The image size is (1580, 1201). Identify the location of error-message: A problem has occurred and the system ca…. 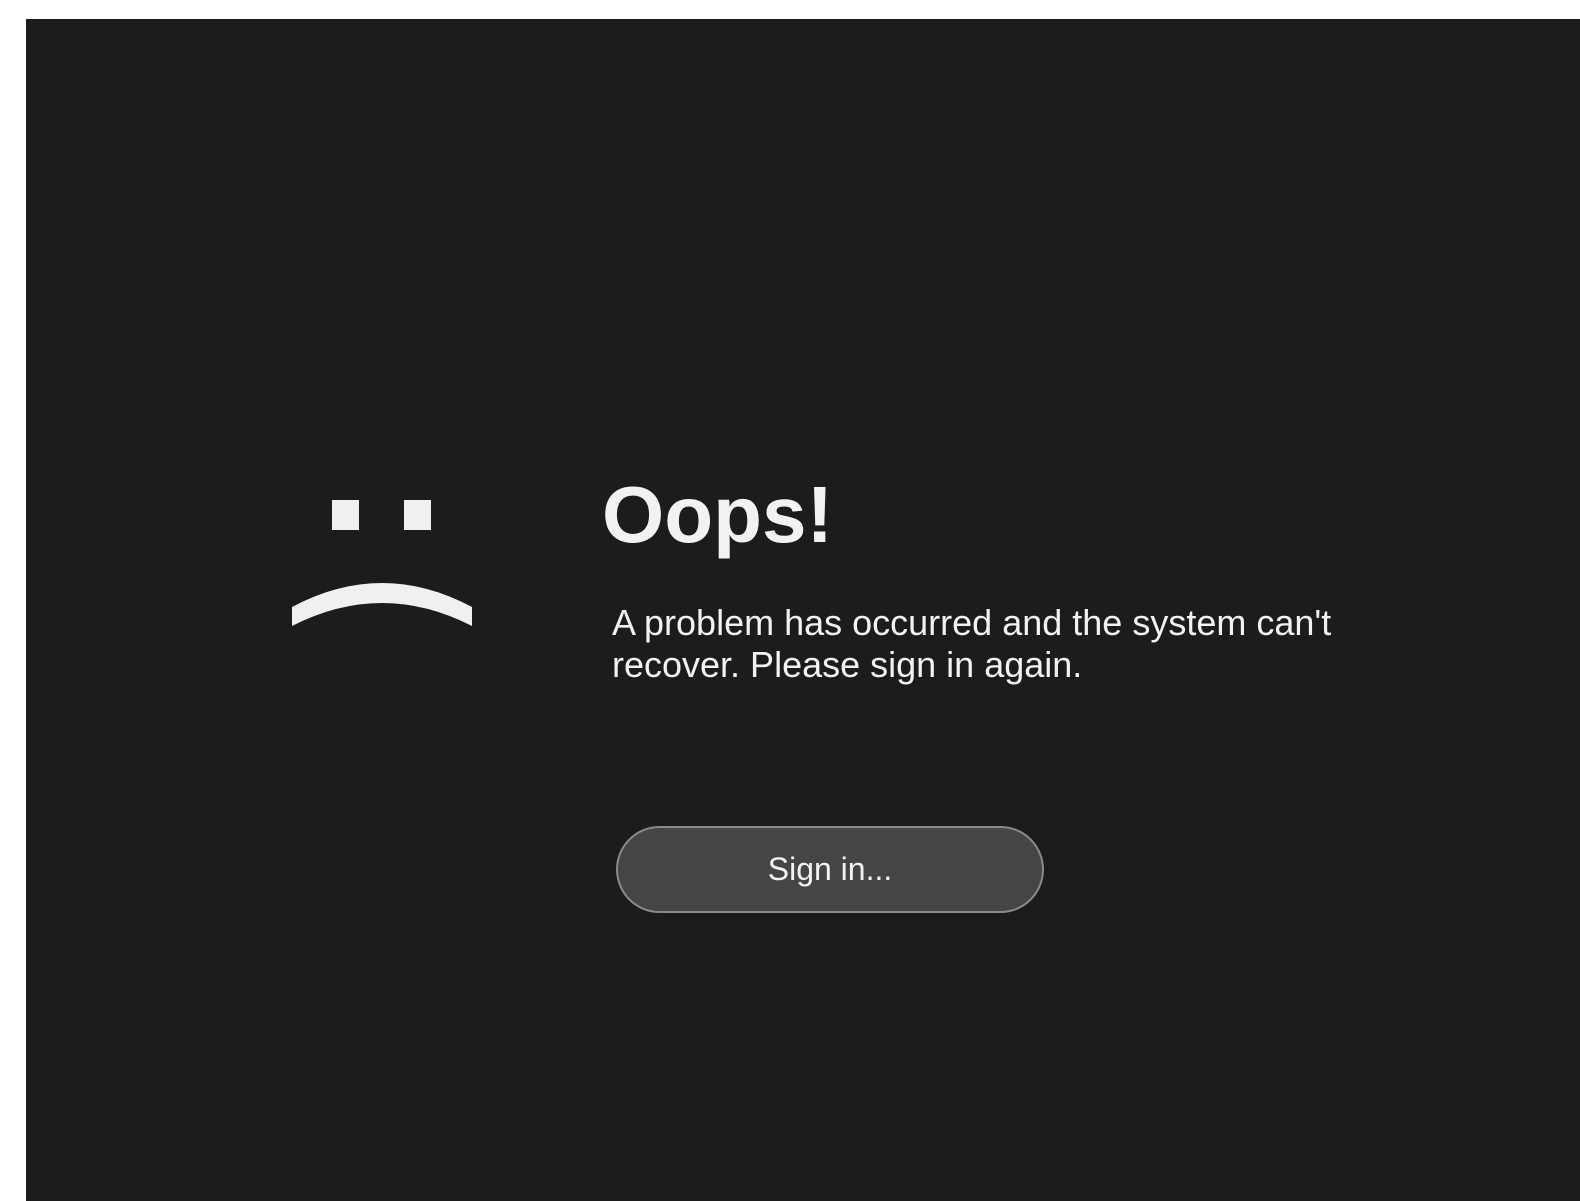
(972, 643).